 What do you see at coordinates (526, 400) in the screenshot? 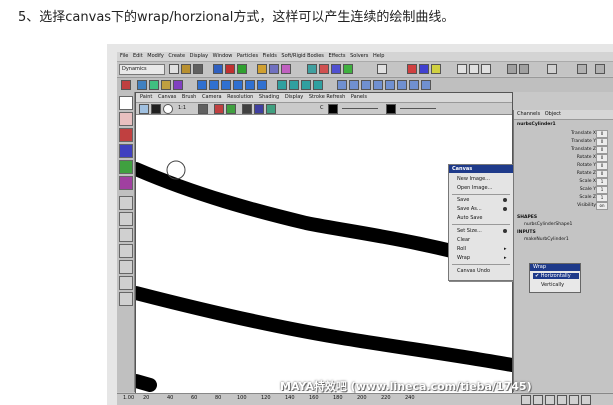
I see `go-to-start-icon` at bounding box center [526, 400].